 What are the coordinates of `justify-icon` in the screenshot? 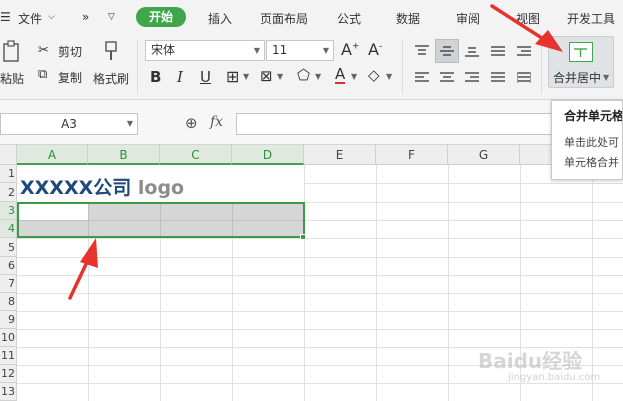 It's located at (498, 78).